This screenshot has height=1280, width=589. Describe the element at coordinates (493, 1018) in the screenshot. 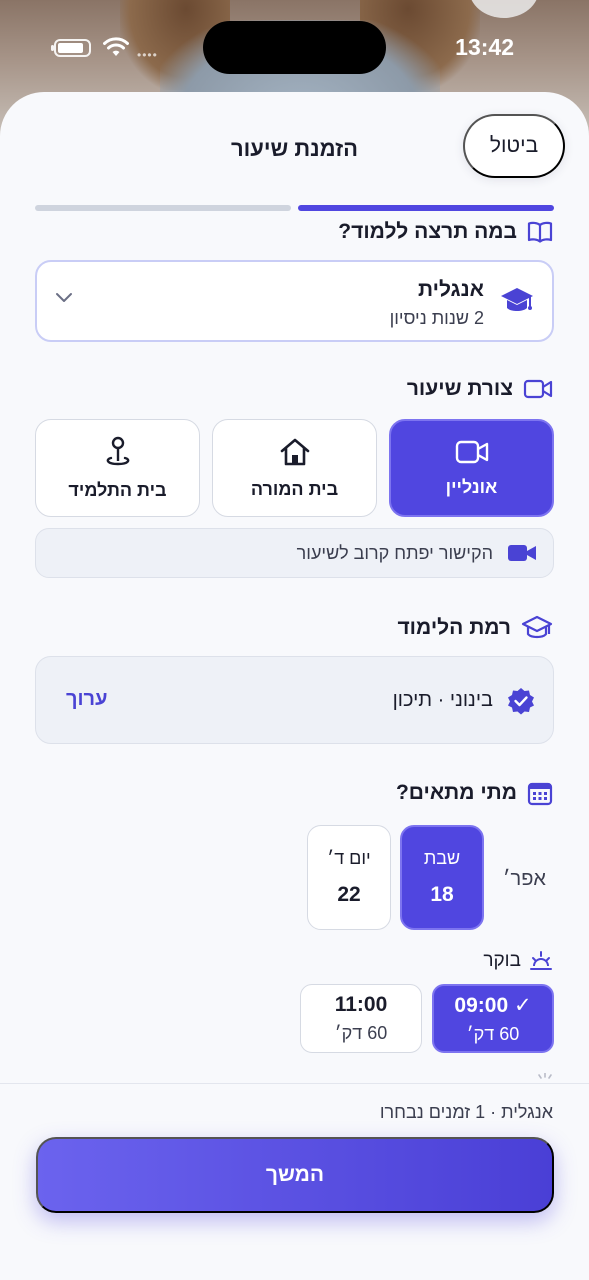

I see `time-slot: 09:00 ✓ 60 דק׳` at that location.